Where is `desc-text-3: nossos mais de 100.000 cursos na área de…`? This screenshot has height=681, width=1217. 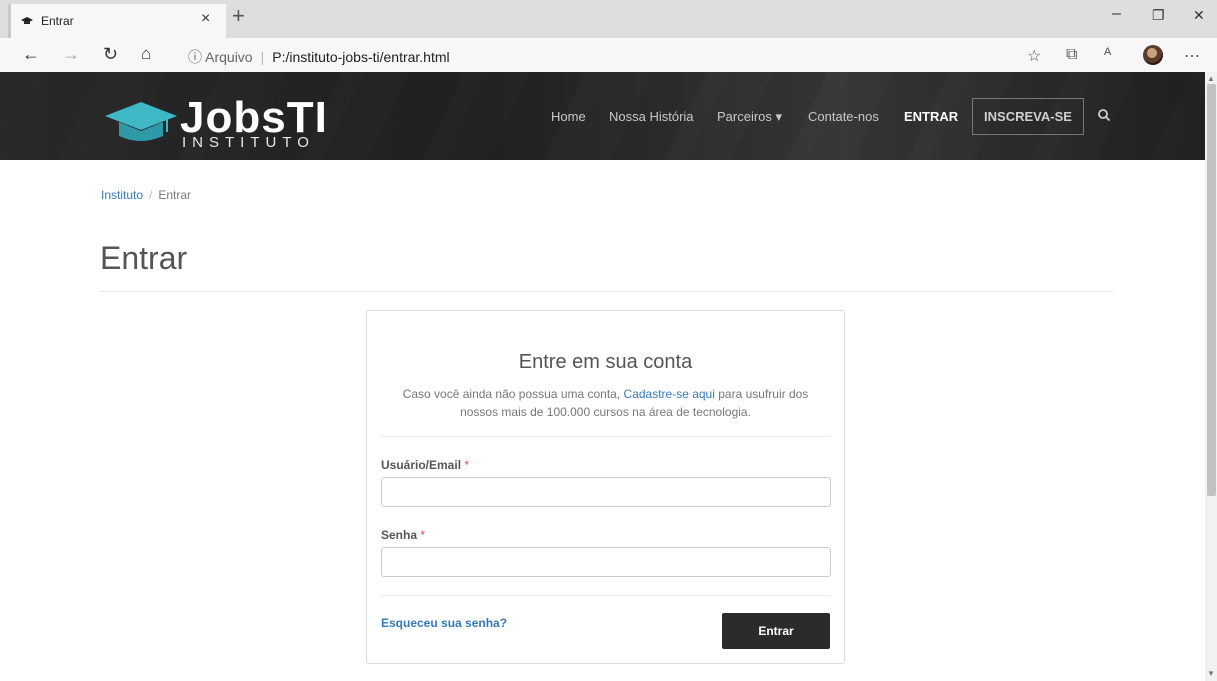
desc-text-3: nossos mais de 100.000 cursos na área de… is located at coordinates (605, 412).